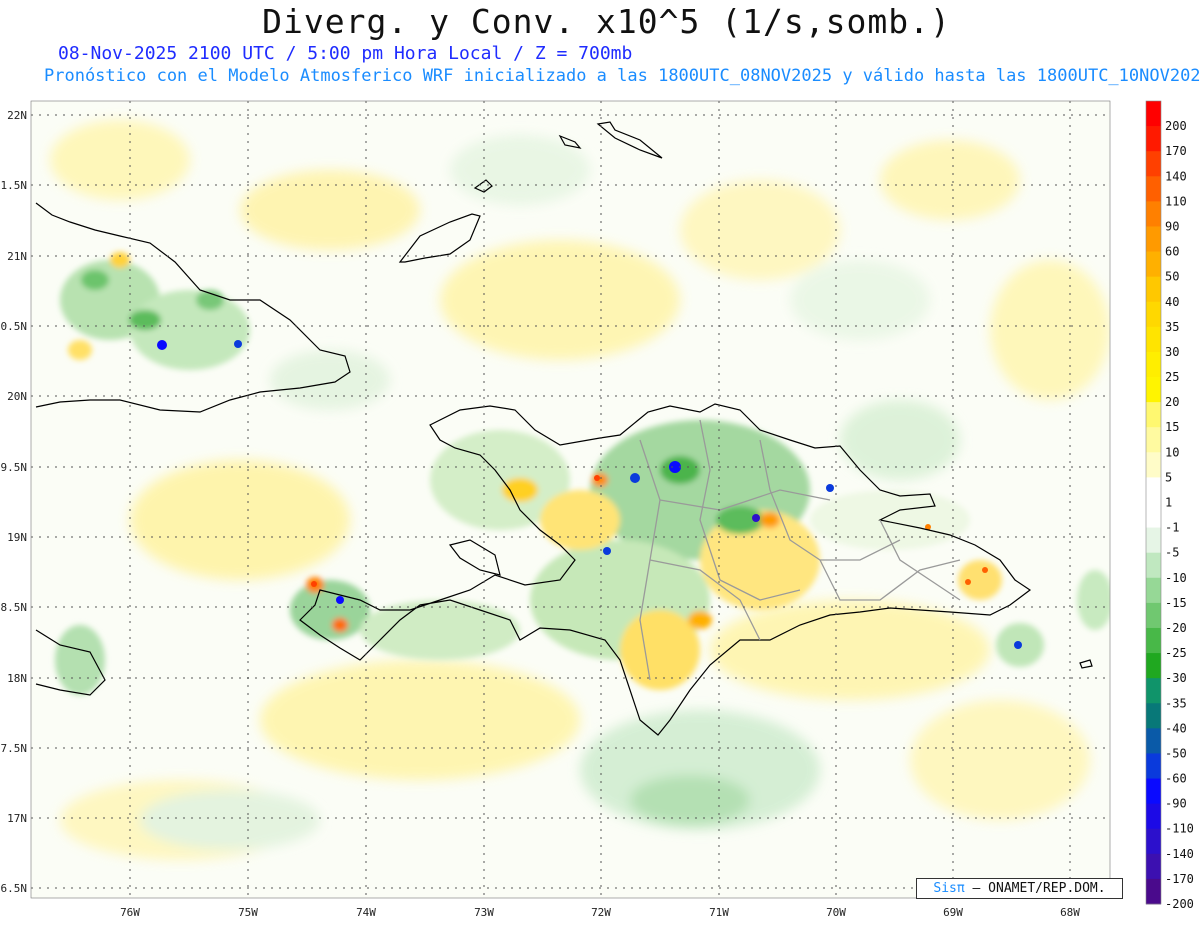 This screenshot has width=1200, height=927. What do you see at coordinates (1176, 151) in the screenshot?
I see `colorbar-label: 170` at bounding box center [1176, 151].